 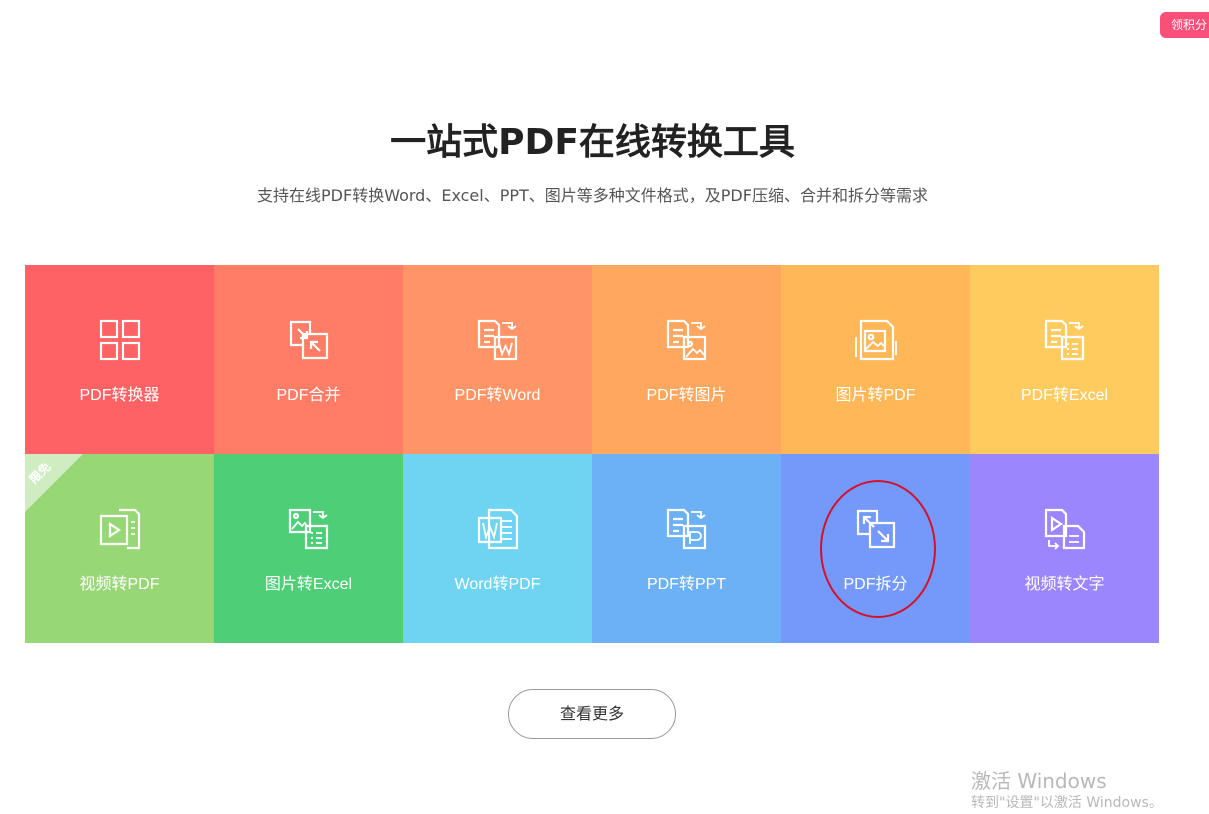 I want to click on tool-pdf-to-image: PDF转图片, so click(x=686, y=359).